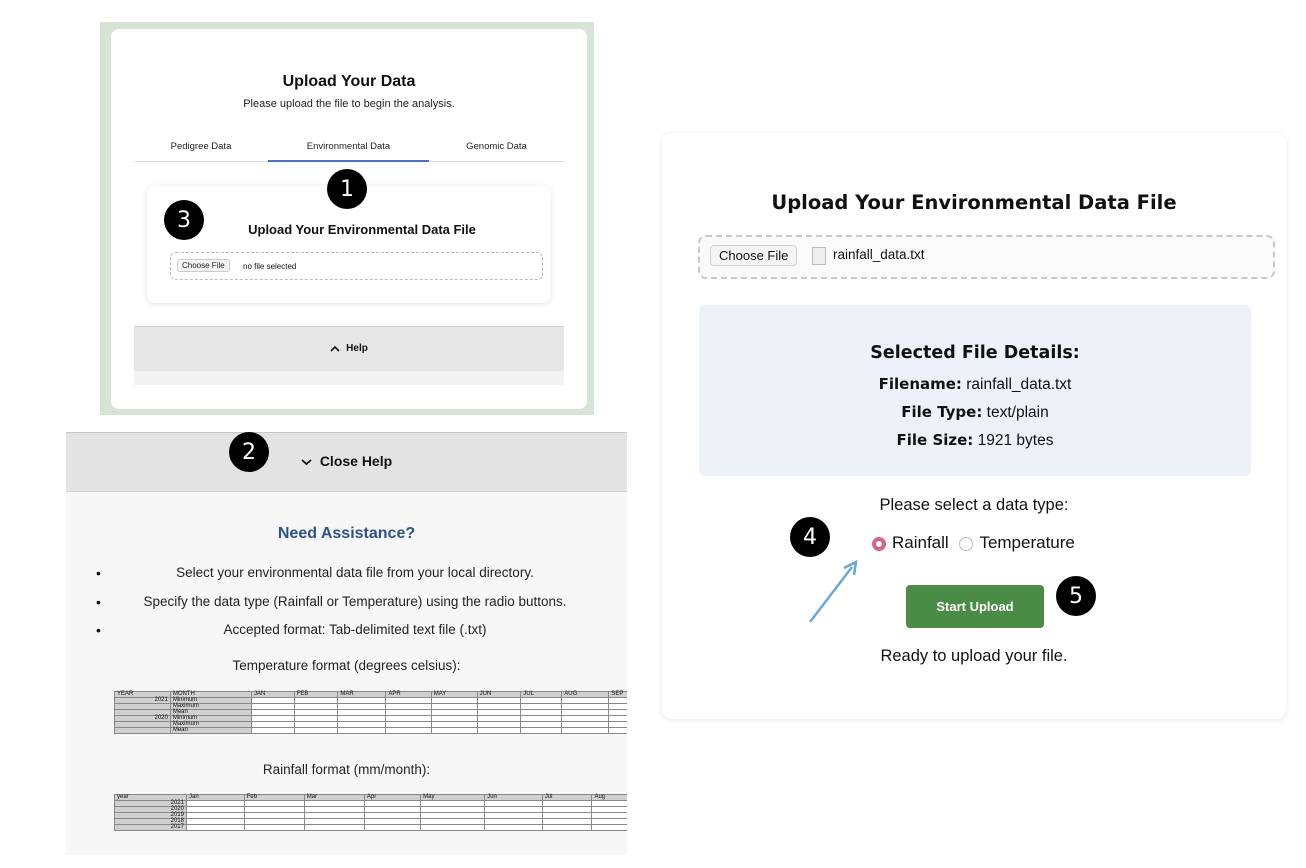 The height and width of the screenshot is (868, 1306). What do you see at coordinates (349, 378) in the screenshot?
I see `help-footer` at bounding box center [349, 378].